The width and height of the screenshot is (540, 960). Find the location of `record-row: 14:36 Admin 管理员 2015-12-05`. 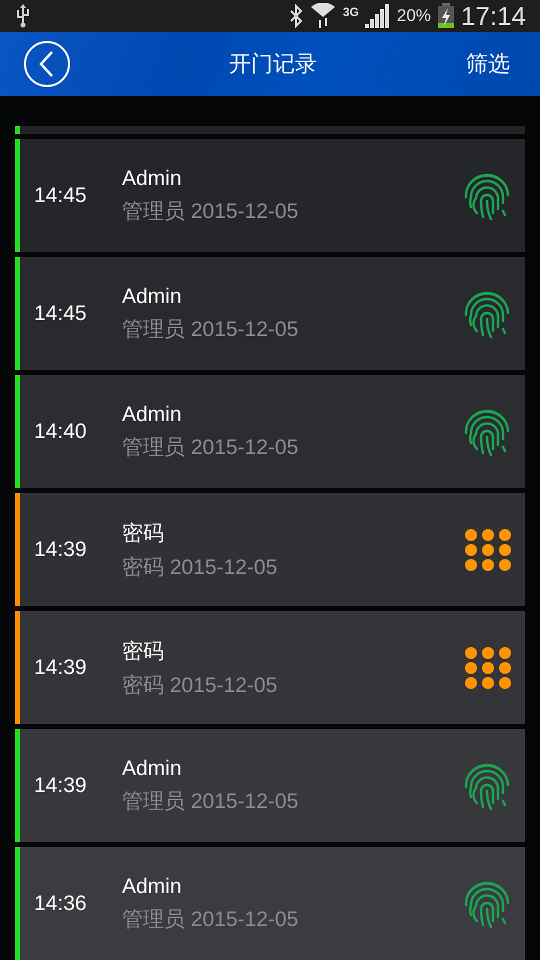

record-row: 14:36 Admin 管理员 2015-12-05 is located at coordinates (270, 903).